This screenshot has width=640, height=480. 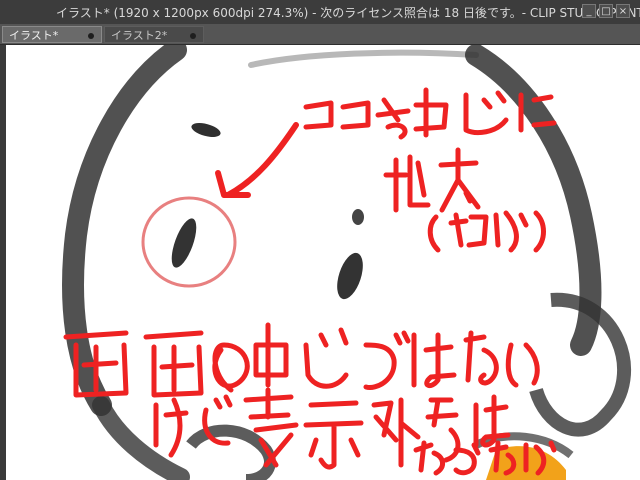 What do you see at coordinates (257, 160) in the screenshot?
I see `annotation-arrow` at bounding box center [257, 160].